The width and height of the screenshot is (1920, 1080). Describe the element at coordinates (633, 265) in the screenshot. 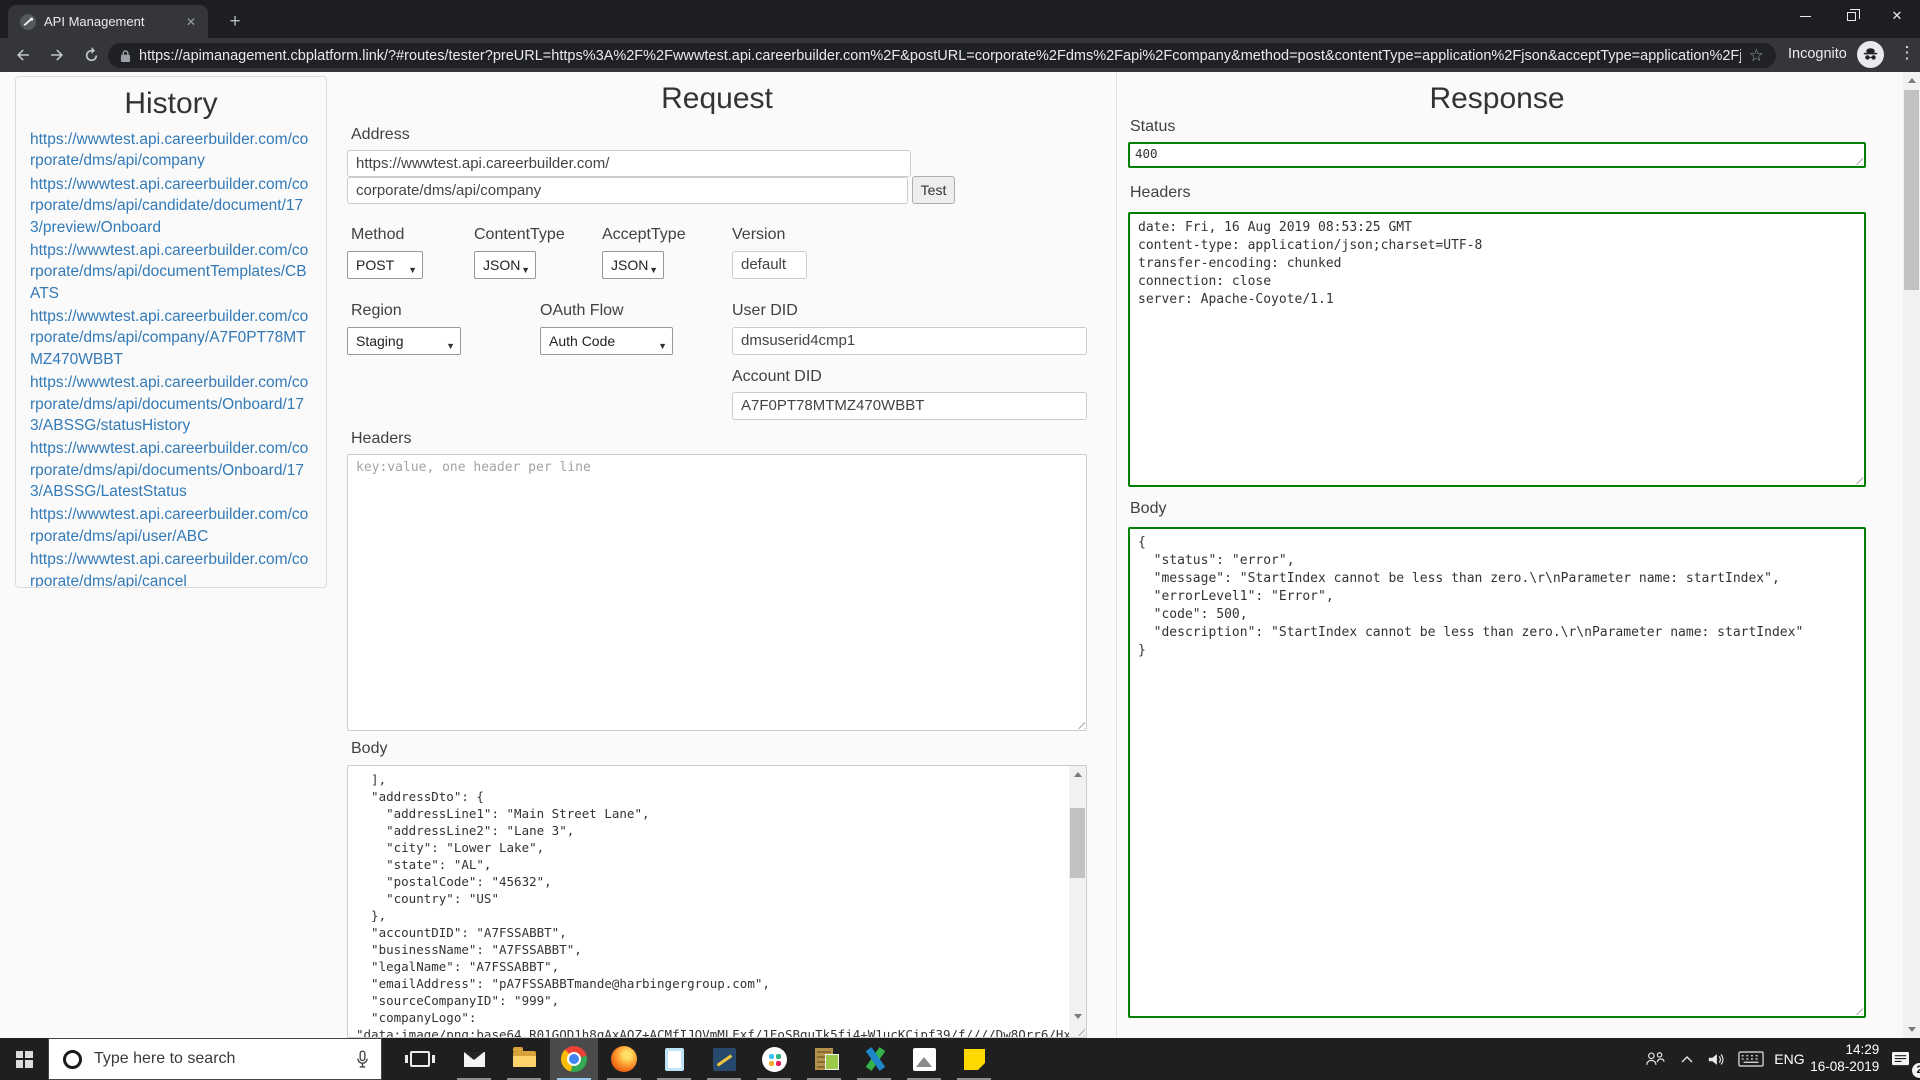

I see `accept-type-select: JSON ▼` at that location.